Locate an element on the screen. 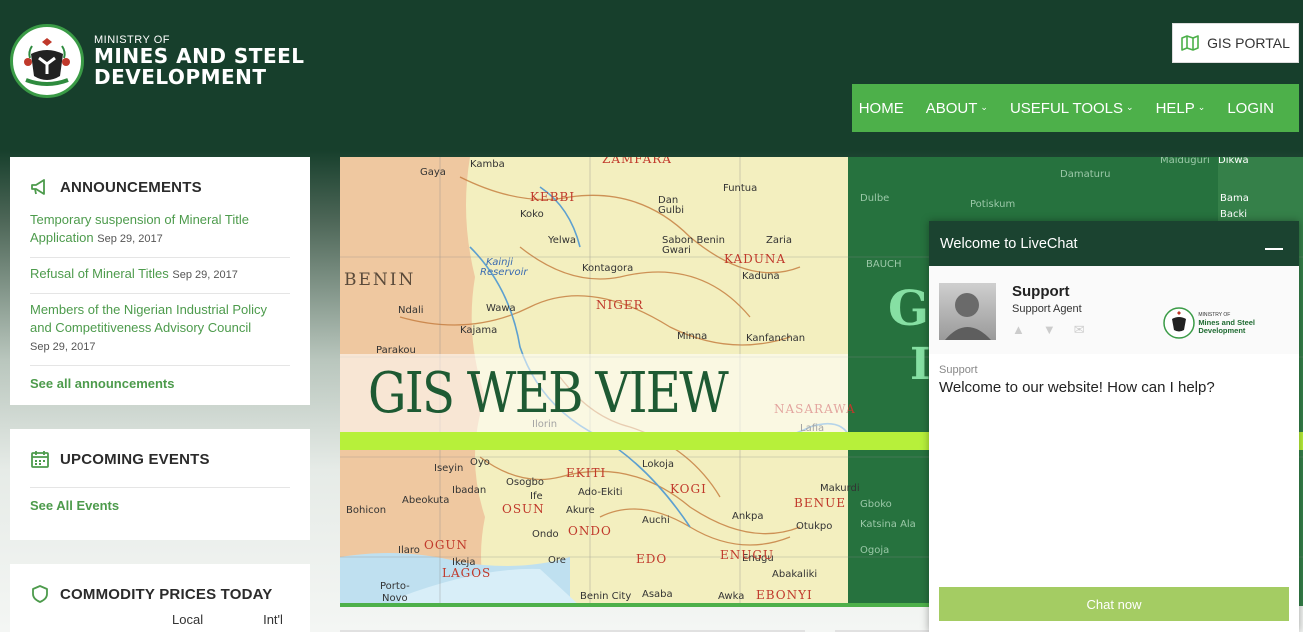 The image size is (1303, 632). chat-now-button: Chat now is located at coordinates (1114, 604).